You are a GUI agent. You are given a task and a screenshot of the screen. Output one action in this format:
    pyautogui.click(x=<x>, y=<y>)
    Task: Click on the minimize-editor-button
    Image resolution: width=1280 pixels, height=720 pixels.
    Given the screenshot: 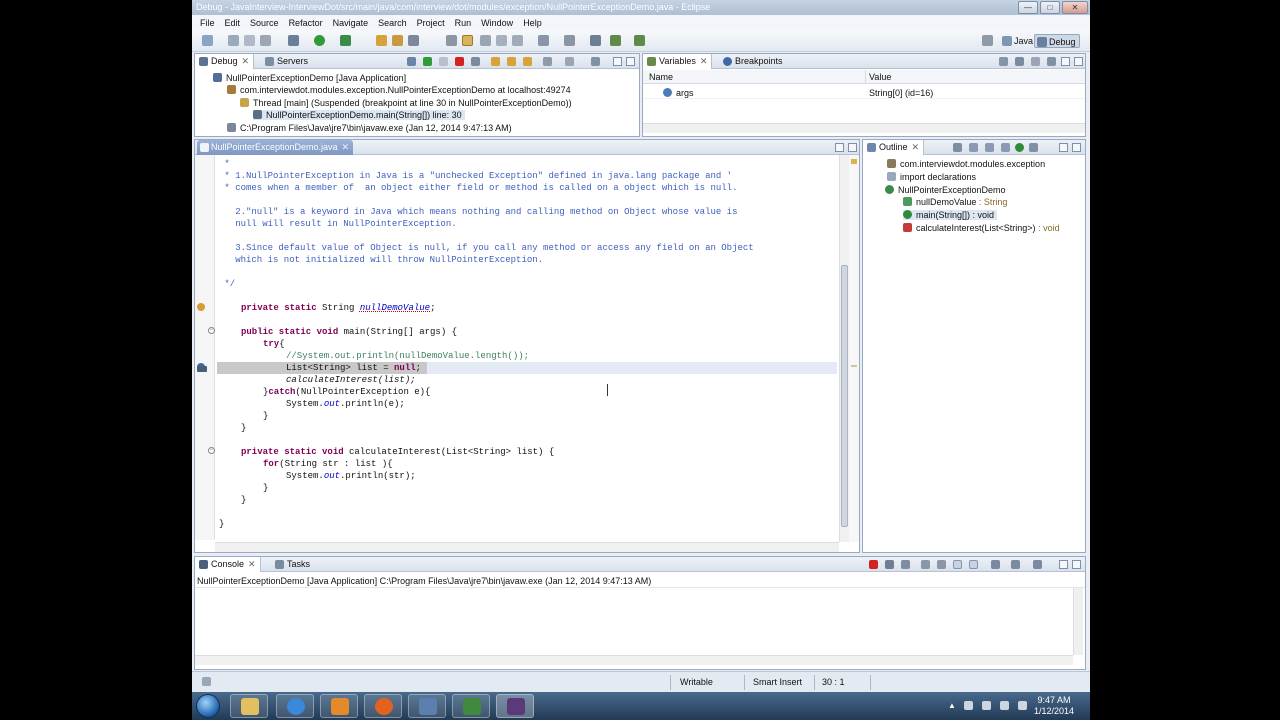 What is the action you would take?
    pyautogui.click(x=839, y=147)
    